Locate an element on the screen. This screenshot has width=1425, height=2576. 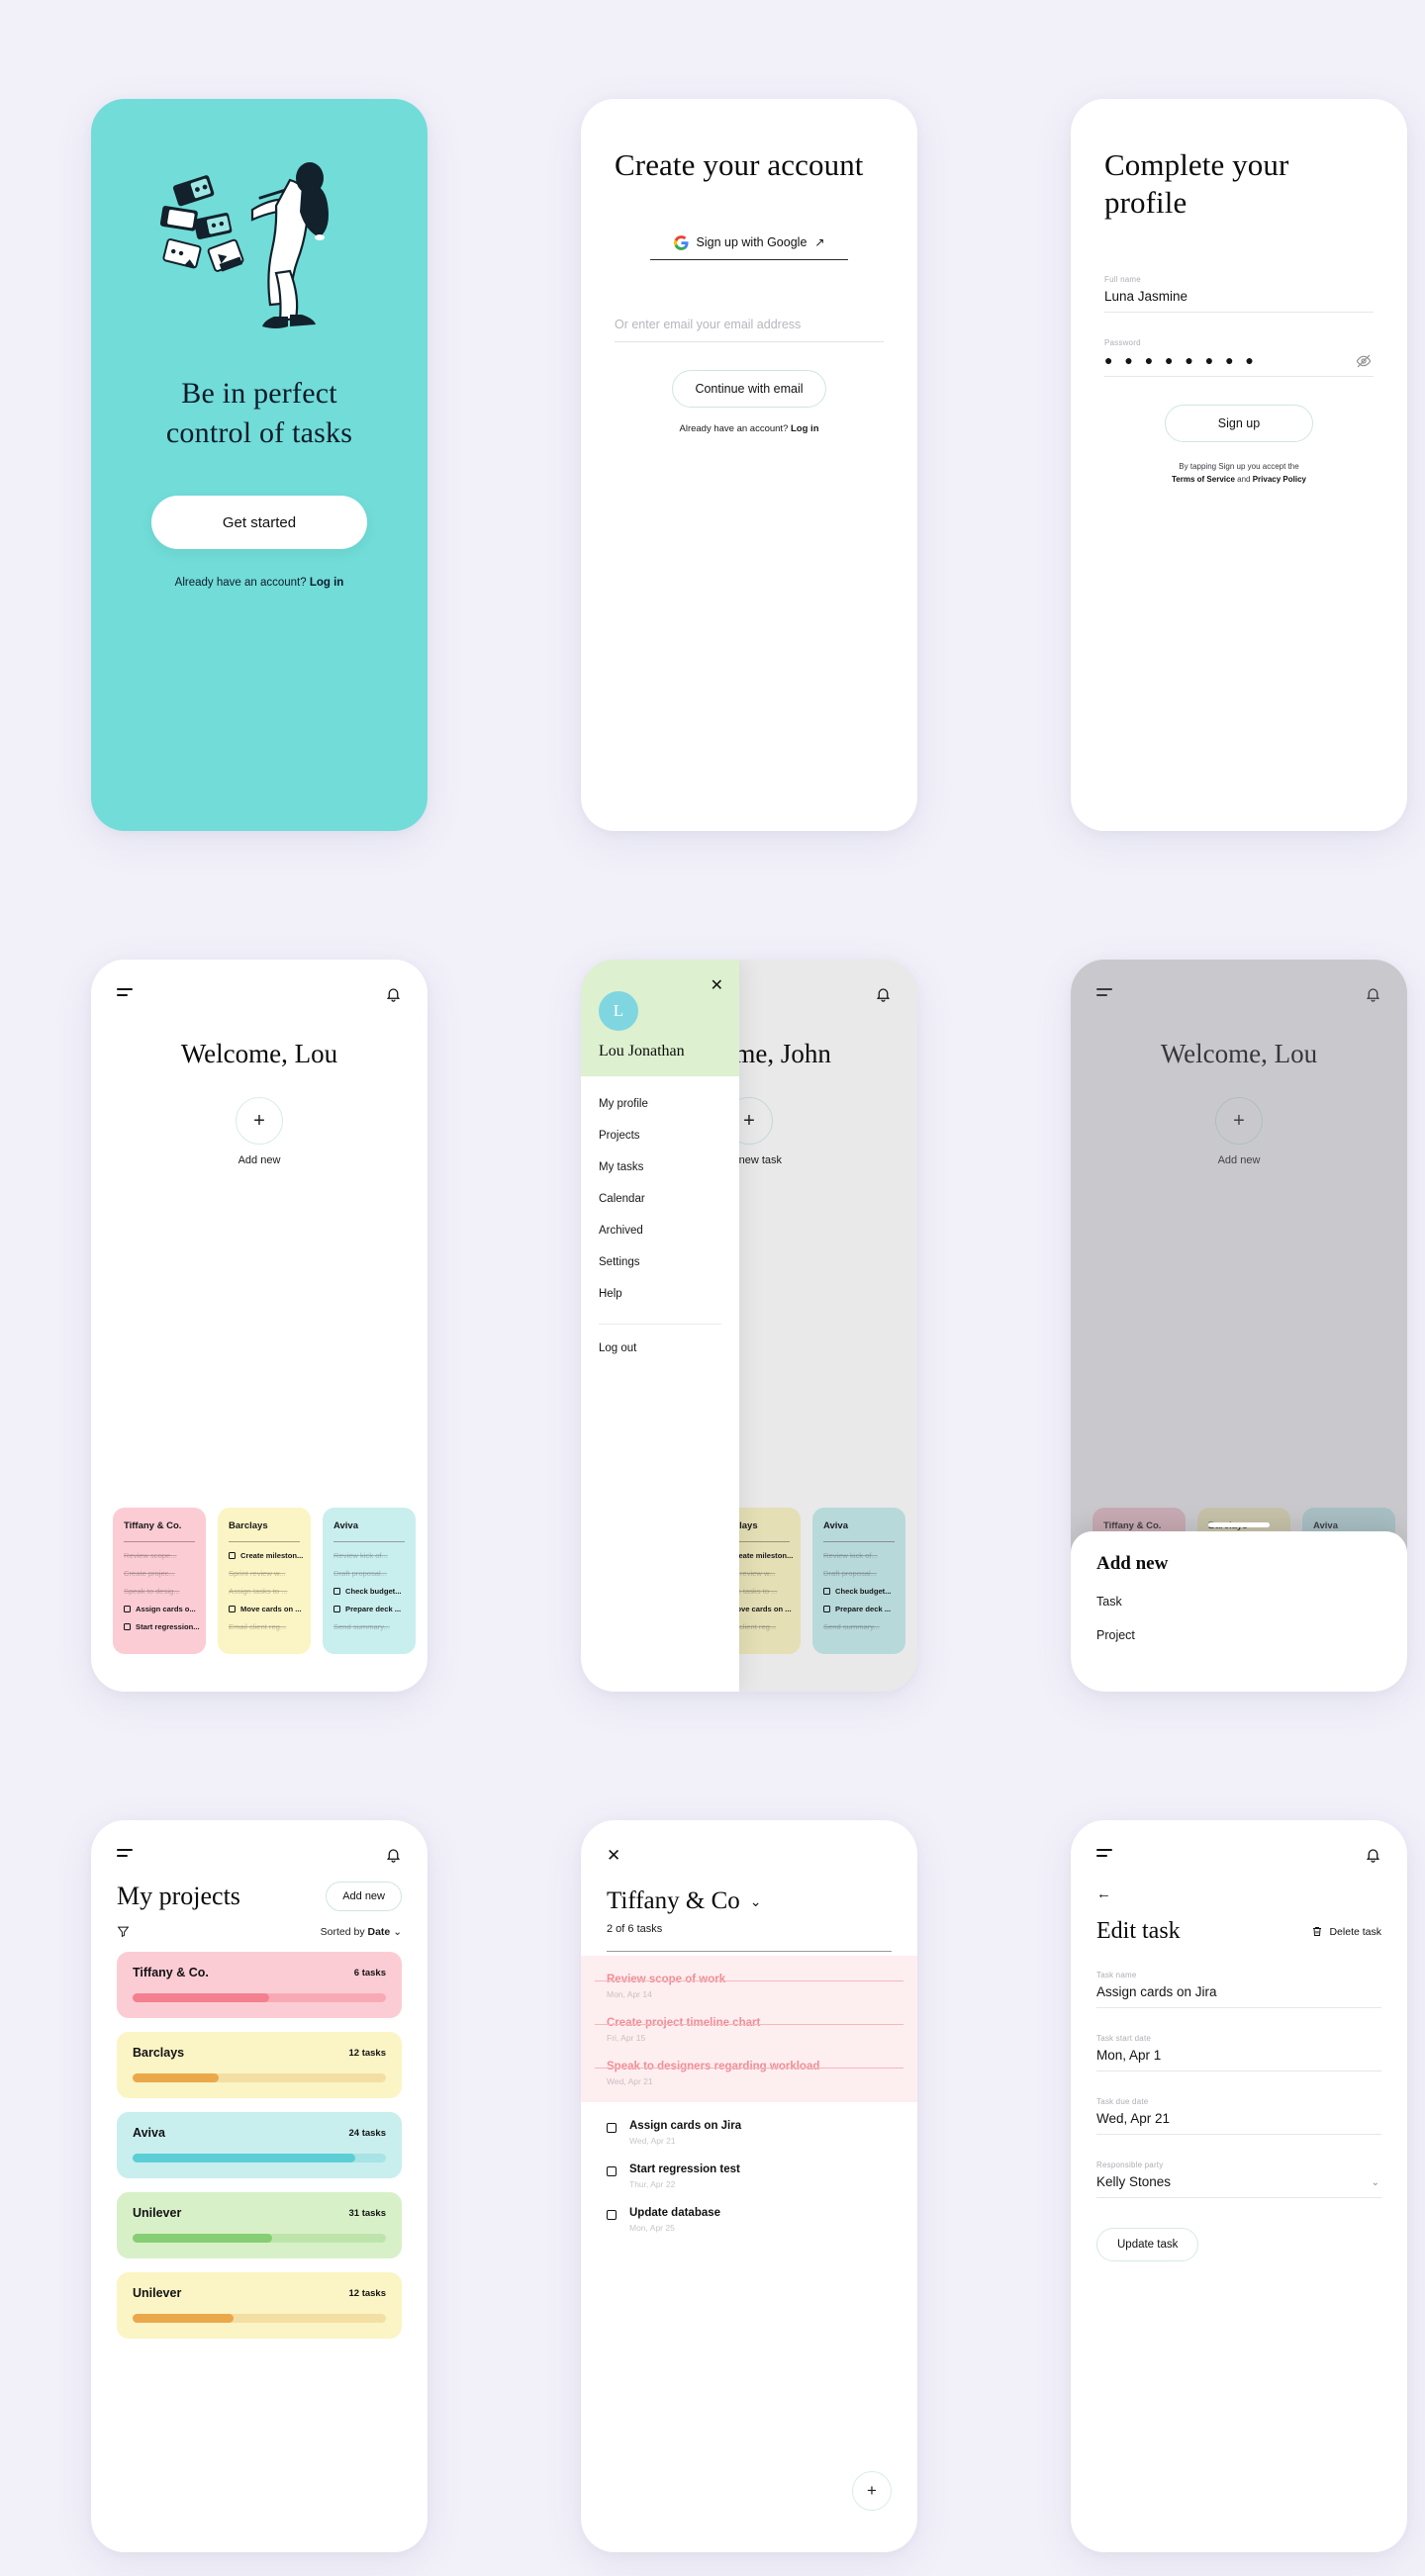
project-row: Tiffany & Co. 6 tasks is located at coordinates (259, 1985).